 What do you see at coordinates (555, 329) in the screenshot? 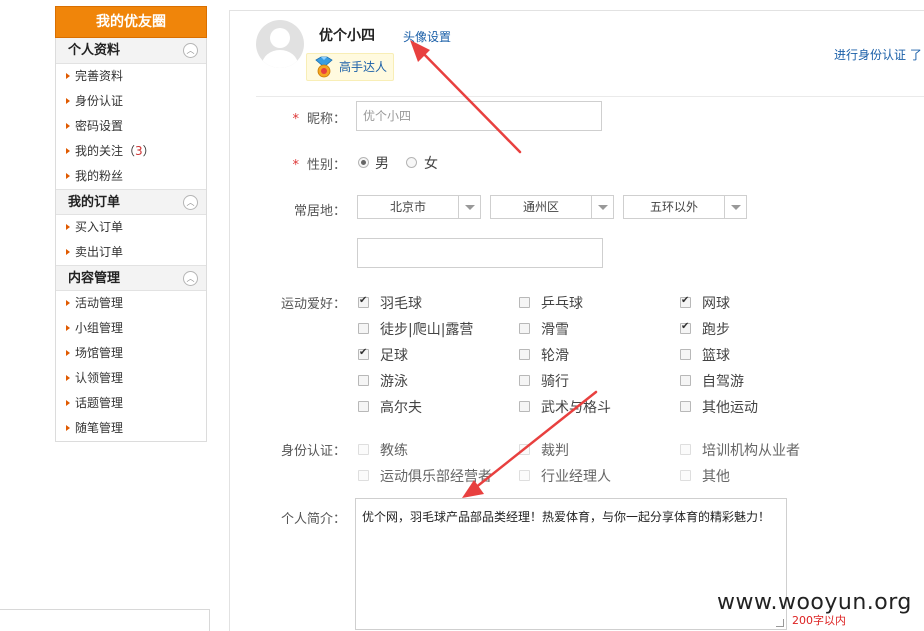
I see `sport-skiing-label: 滑雪` at bounding box center [555, 329].